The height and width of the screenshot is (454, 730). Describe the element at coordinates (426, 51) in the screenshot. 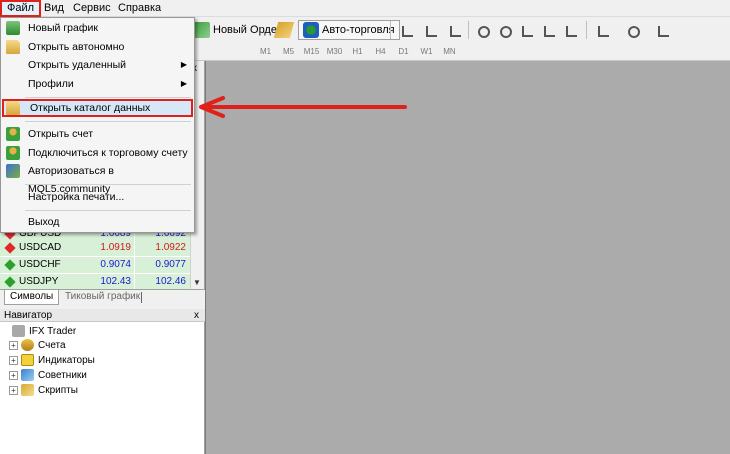

I see `timeframe-w1: W1` at that location.